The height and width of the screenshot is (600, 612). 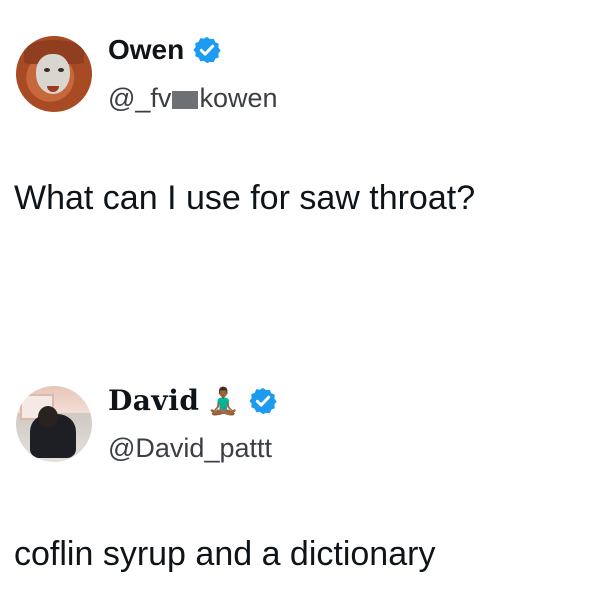 What do you see at coordinates (48, 417) in the screenshot?
I see `avatar-head` at bounding box center [48, 417].